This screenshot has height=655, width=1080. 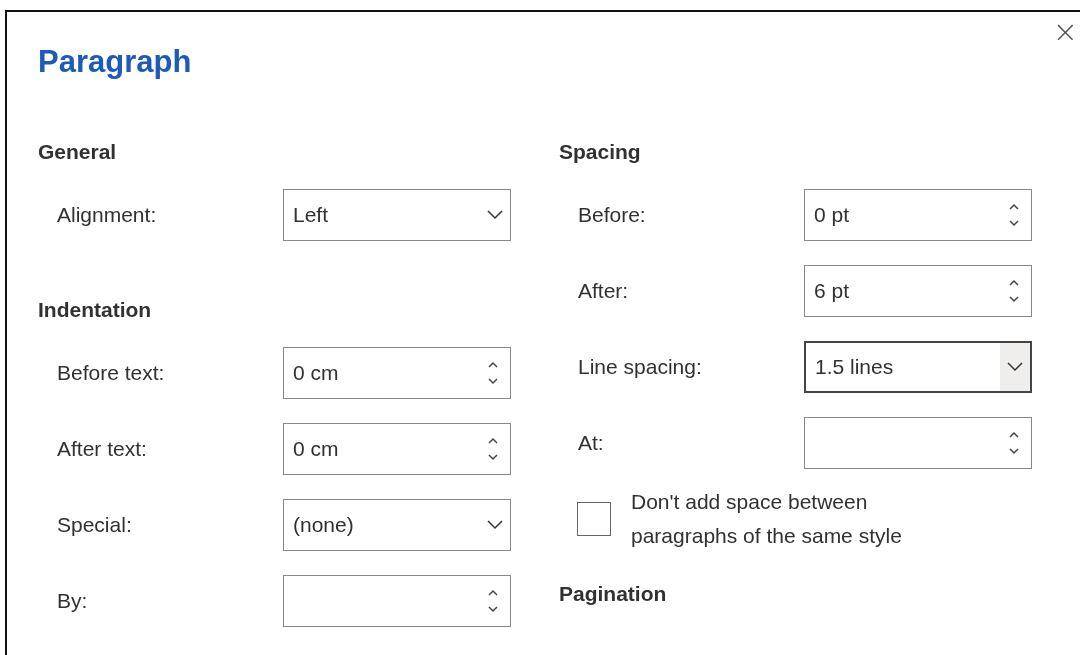 I want to click on field-label: Line spacing:, so click(x=640, y=367).